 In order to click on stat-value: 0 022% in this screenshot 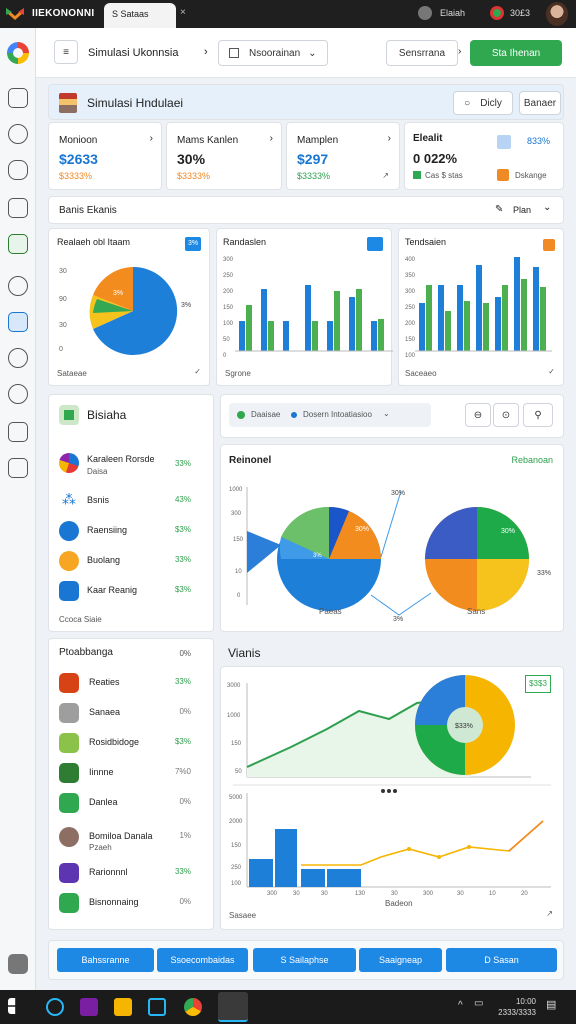, I will do `click(435, 158)`.